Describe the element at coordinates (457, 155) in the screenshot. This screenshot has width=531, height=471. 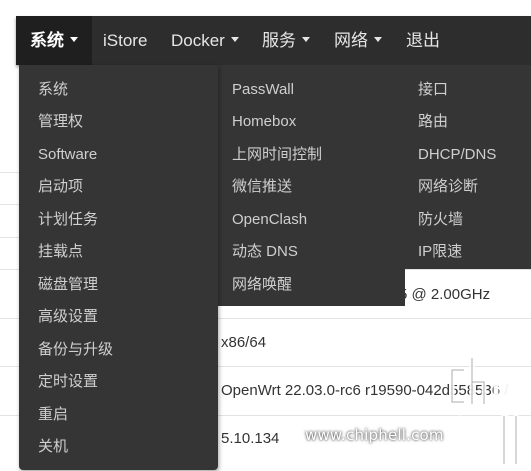
I see `menu-item-dhcp-dns: DHCP/DNS` at that location.